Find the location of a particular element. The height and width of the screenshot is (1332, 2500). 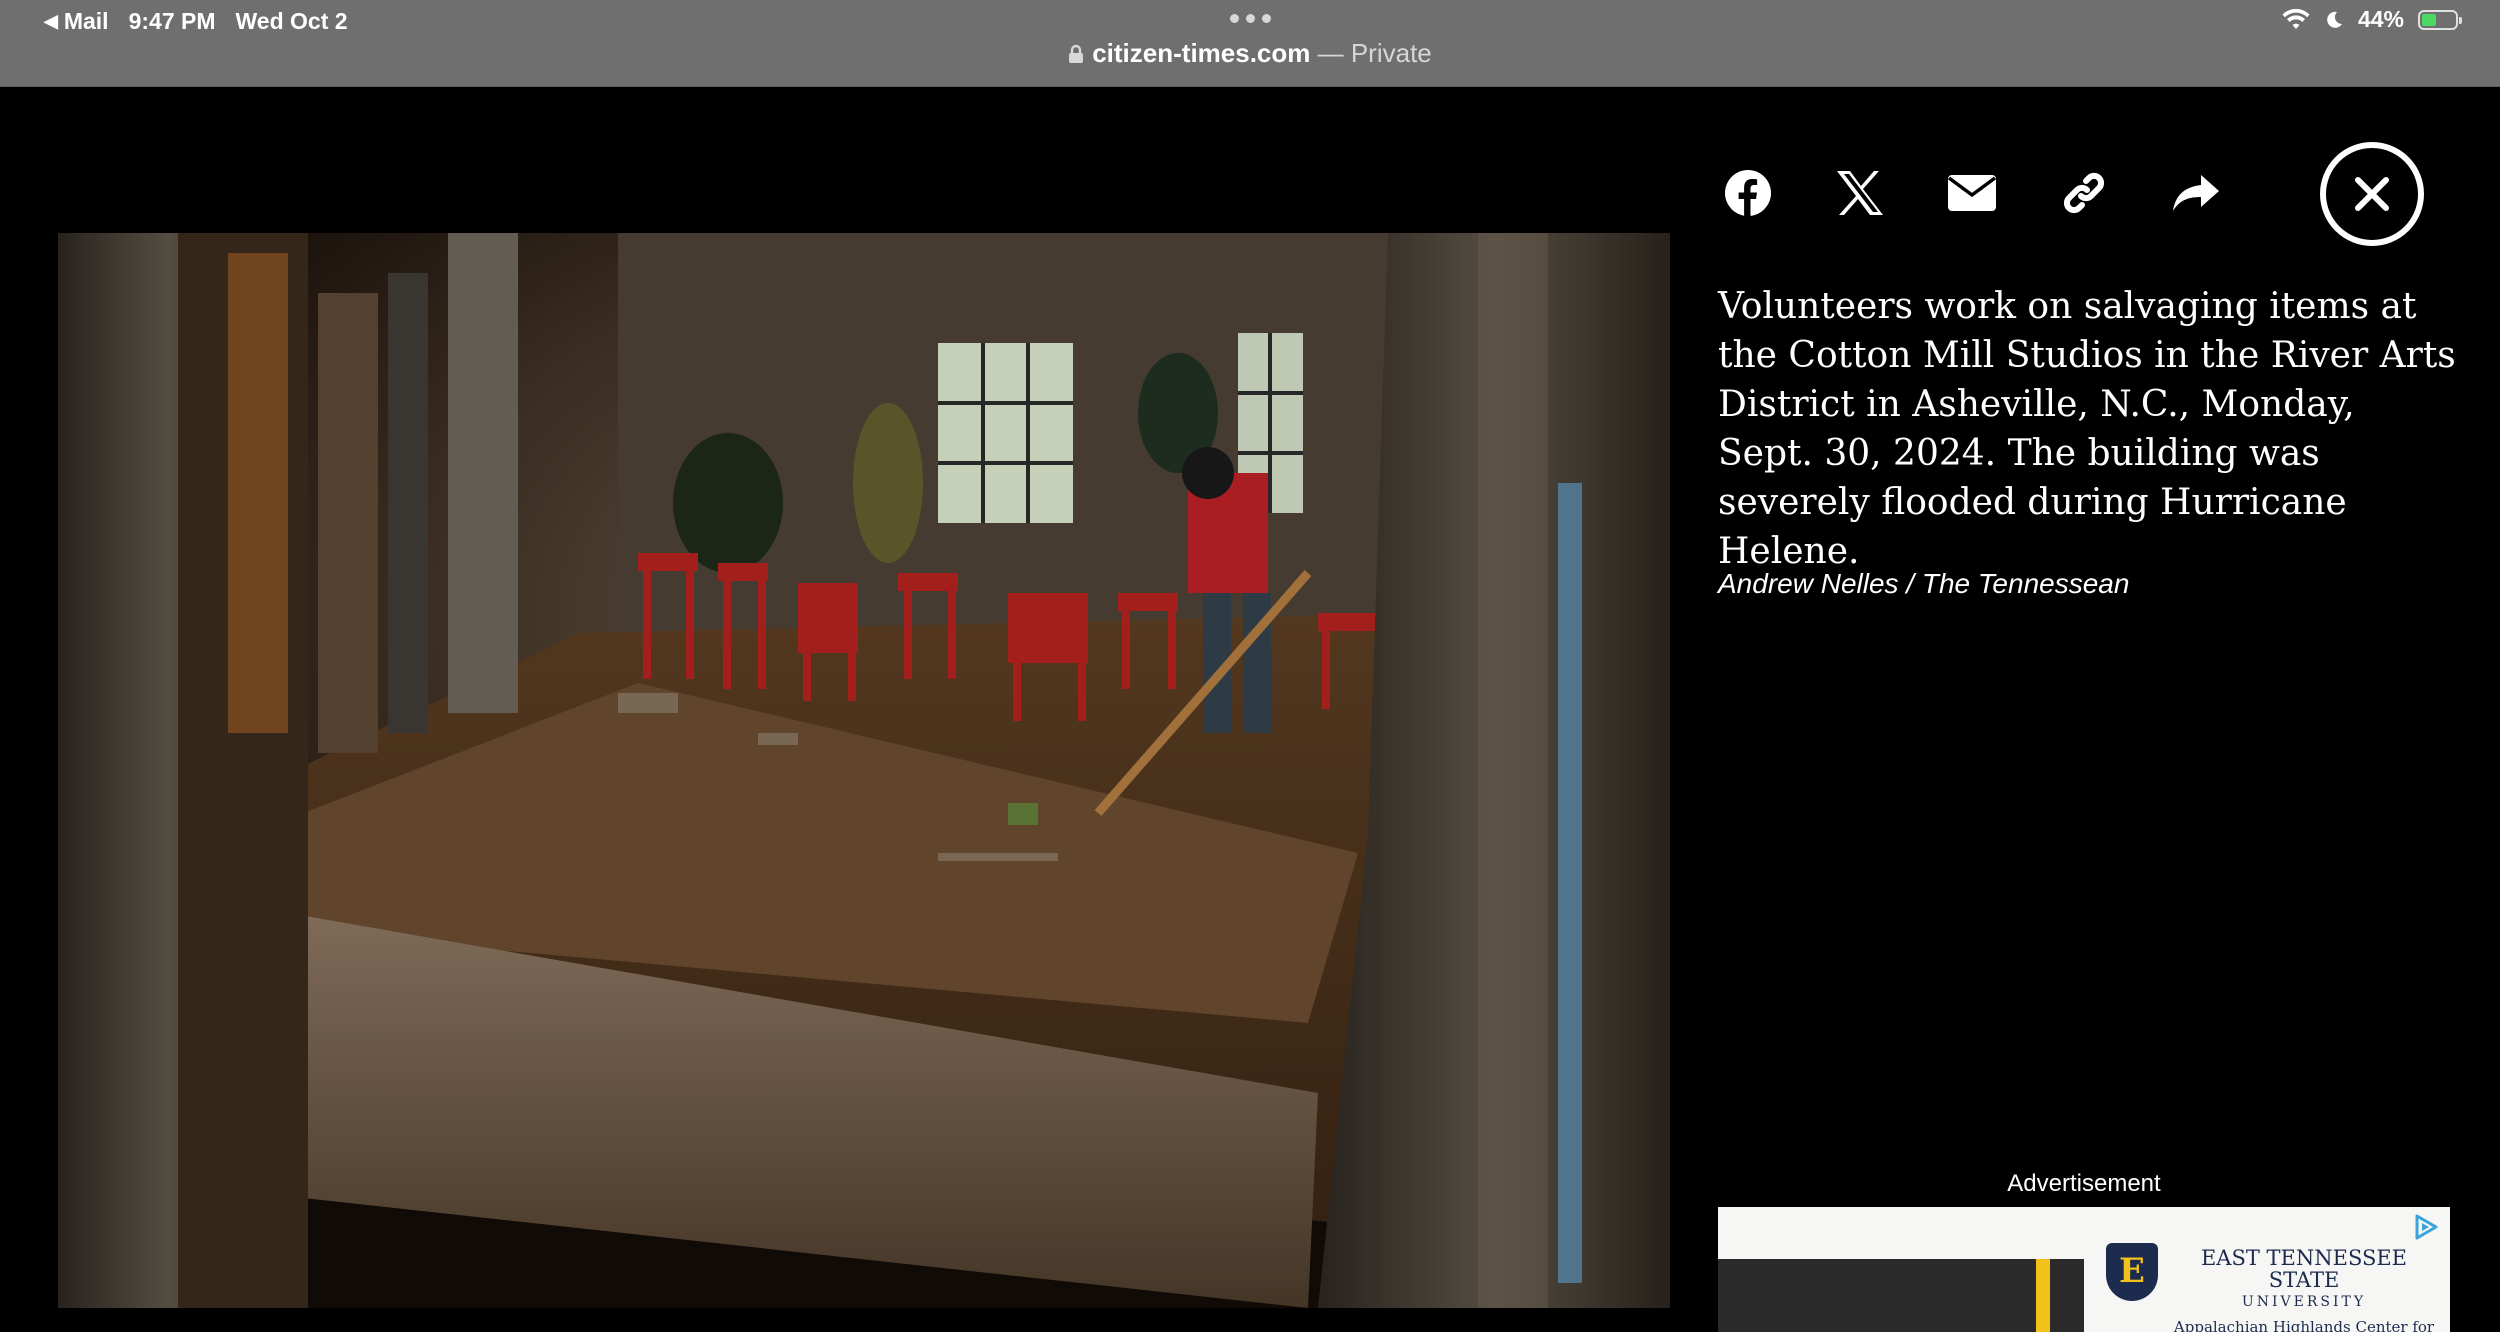

ad-name-line2: UNIVERSITY is located at coordinates (2304, 1302).